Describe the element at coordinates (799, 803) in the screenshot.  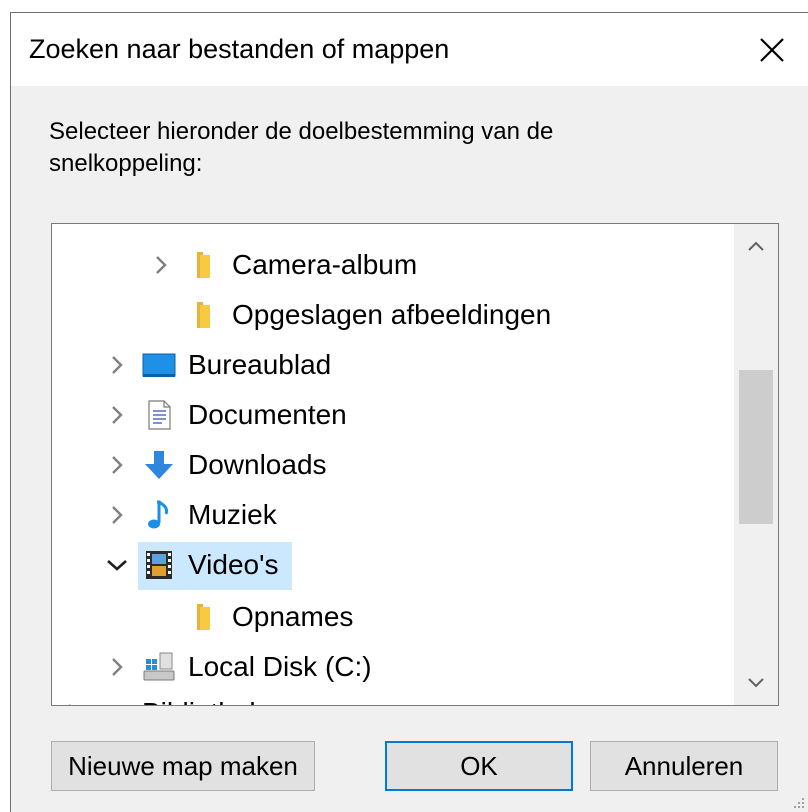
I see `resize-grip-icon` at that location.